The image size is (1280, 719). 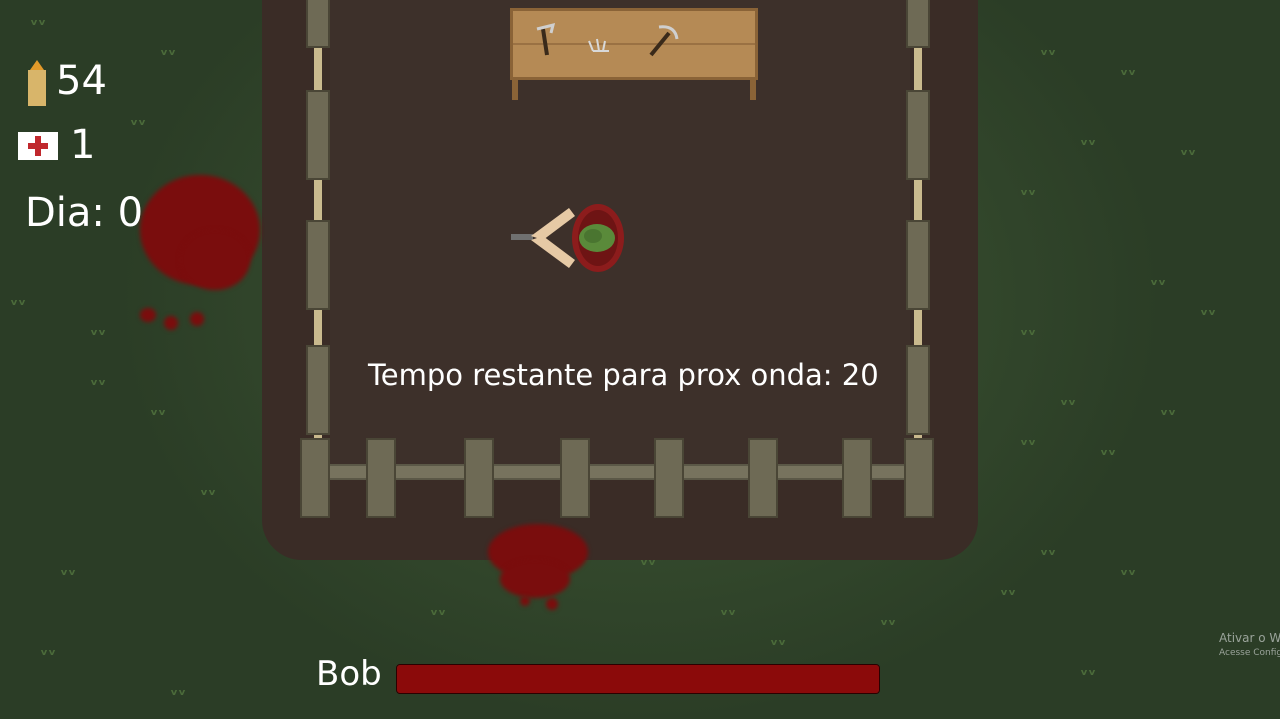 What do you see at coordinates (623, 375) in the screenshot?
I see `wave-timer: Tempo restante para prox onda: 20` at bounding box center [623, 375].